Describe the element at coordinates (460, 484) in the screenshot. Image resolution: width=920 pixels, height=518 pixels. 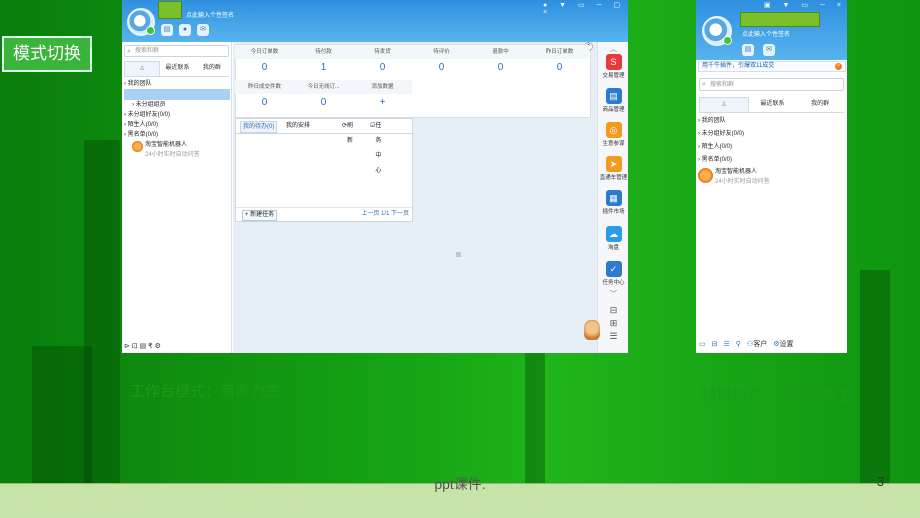
I see `footer-text: ppt课件.` at that location.